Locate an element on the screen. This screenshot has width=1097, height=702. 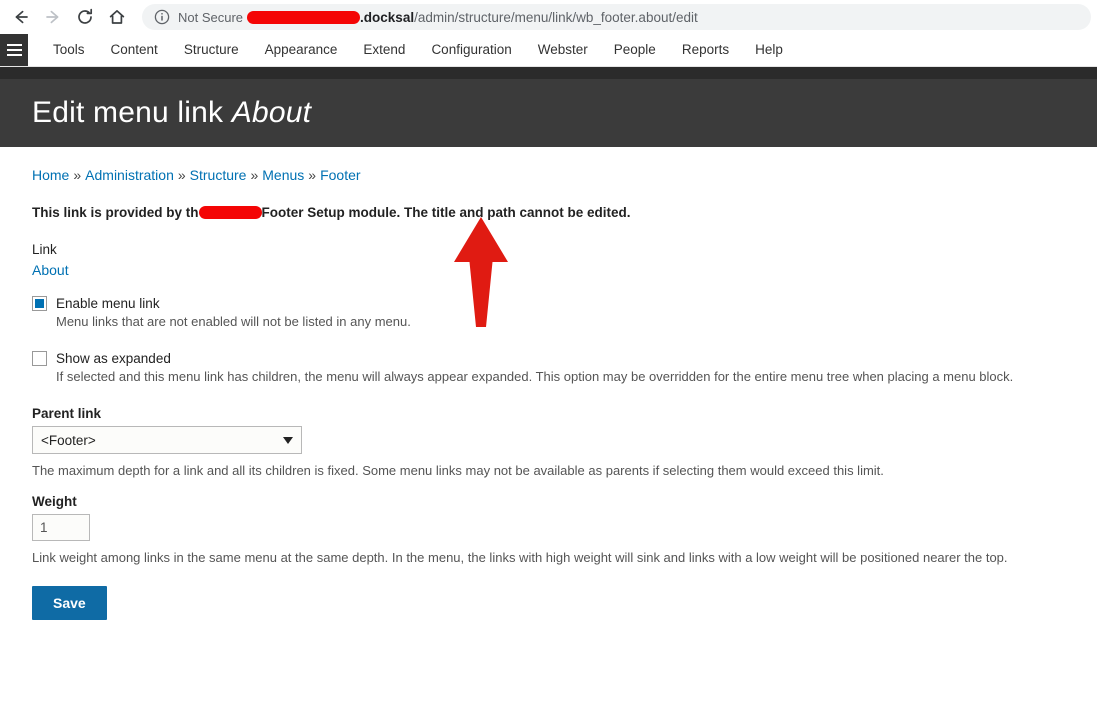
breadcrumb-item-home: Home is located at coordinates (50, 175).